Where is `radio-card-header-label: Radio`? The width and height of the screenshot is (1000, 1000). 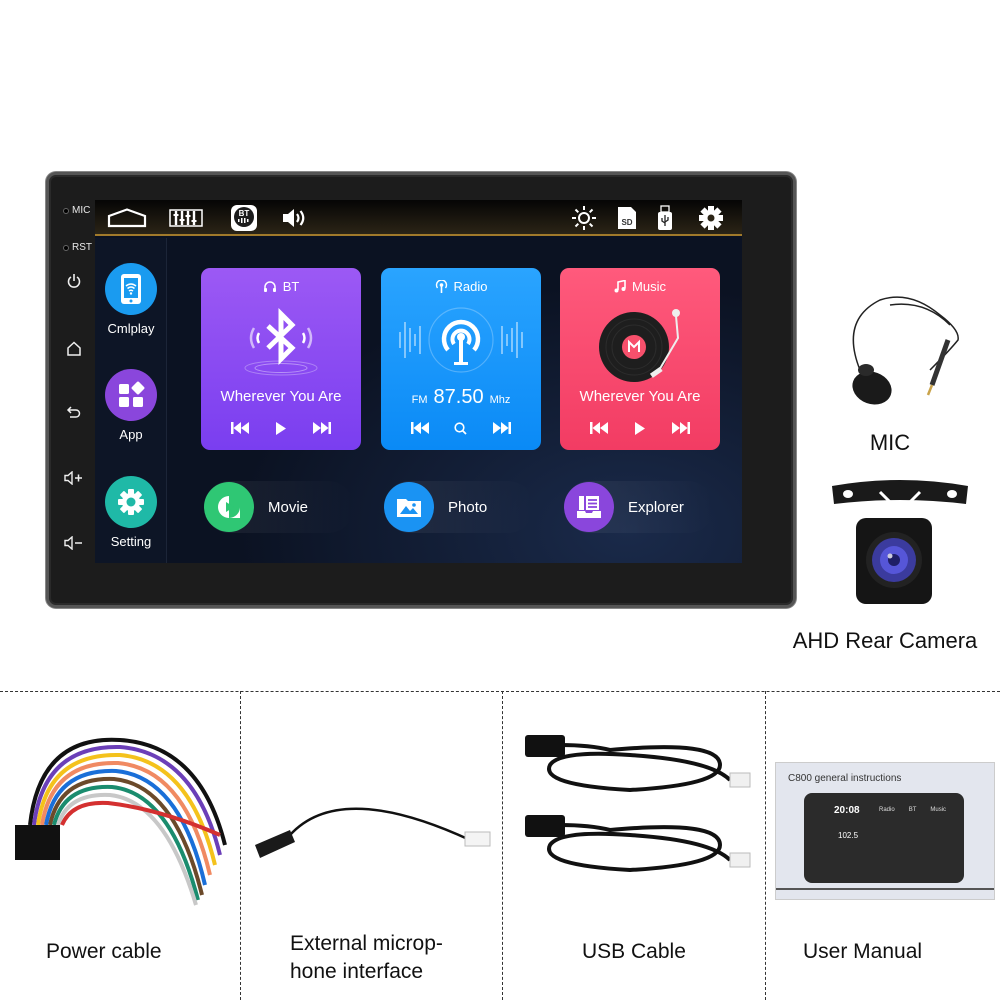 radio-card-header-label: Radio is located at coordinates (470, 286).